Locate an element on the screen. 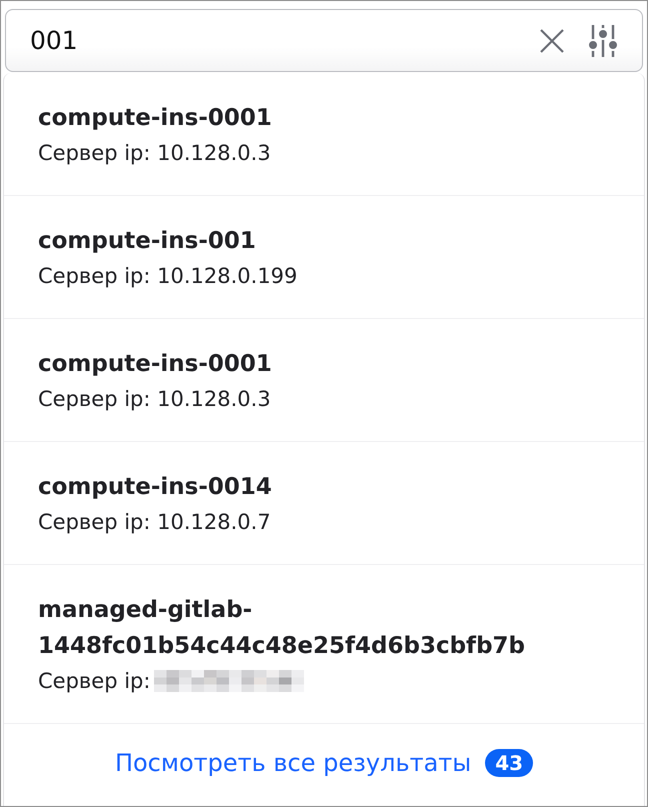 The image size is (648, 807). server-ip-text: Сервер ip: 10.128.0.199 is located at coordinates (168, 276).